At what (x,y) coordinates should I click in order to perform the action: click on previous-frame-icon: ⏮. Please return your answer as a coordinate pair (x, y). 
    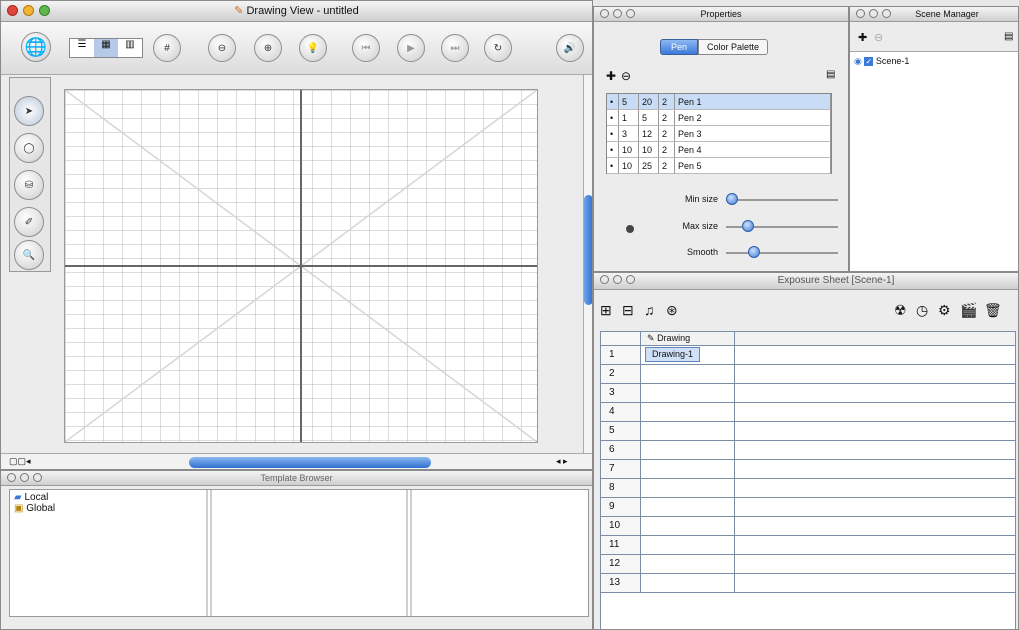
    Looking at the image, I should click on (366, 48).